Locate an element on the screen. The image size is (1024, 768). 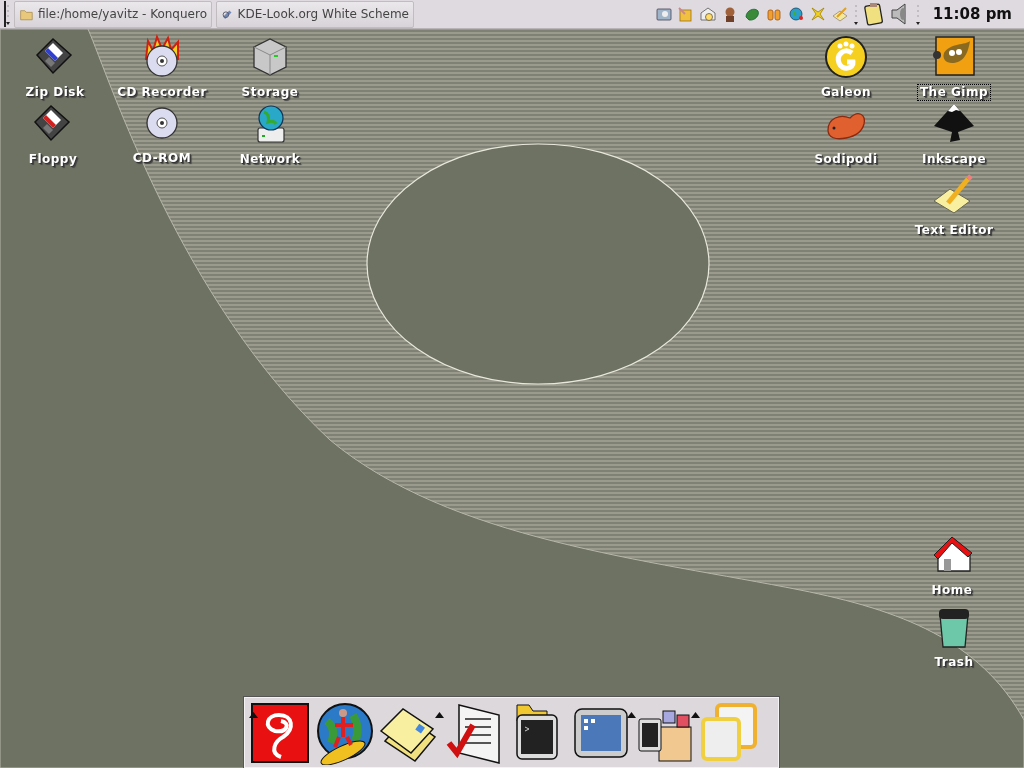
icon-label: Storage is located at coordinates (270, 92).